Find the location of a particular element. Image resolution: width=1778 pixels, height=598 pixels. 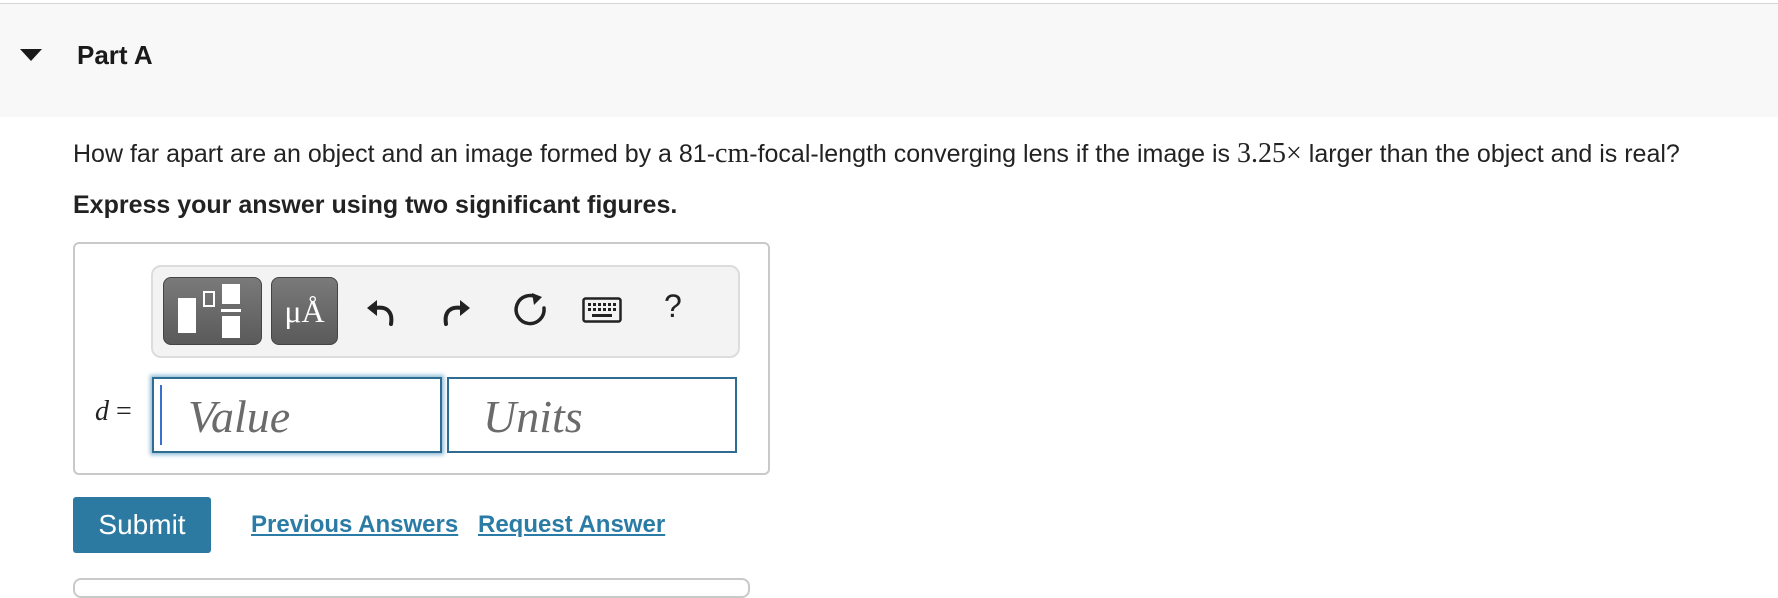

reset-button is located at coordinates (531, 310).